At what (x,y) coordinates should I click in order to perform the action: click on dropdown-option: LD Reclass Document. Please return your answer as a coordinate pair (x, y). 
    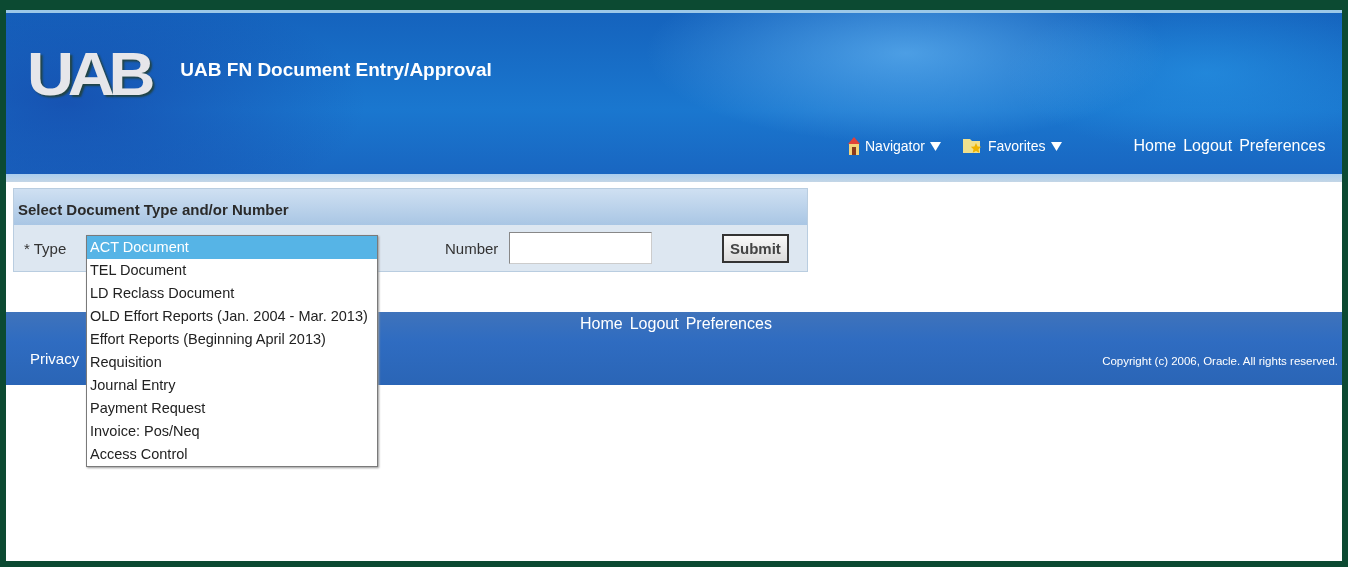
    Looking at the image, I should click on (232, 293).